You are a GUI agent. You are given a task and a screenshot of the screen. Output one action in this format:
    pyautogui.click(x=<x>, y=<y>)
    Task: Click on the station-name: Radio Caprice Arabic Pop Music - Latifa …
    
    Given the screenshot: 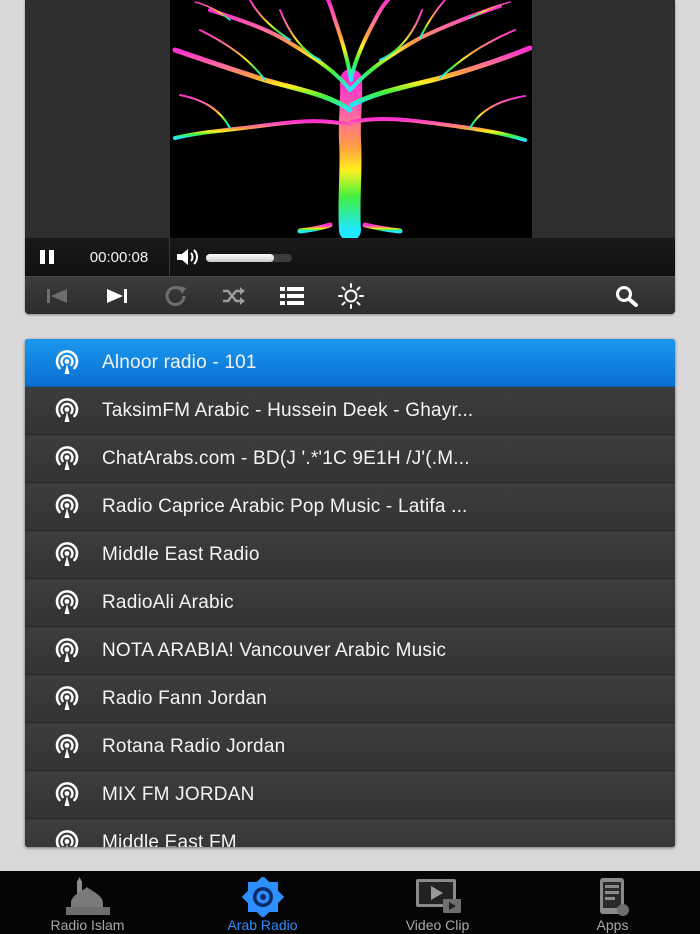 What is the action you would take?
    pyautogui.click(x=285, y=506)
    